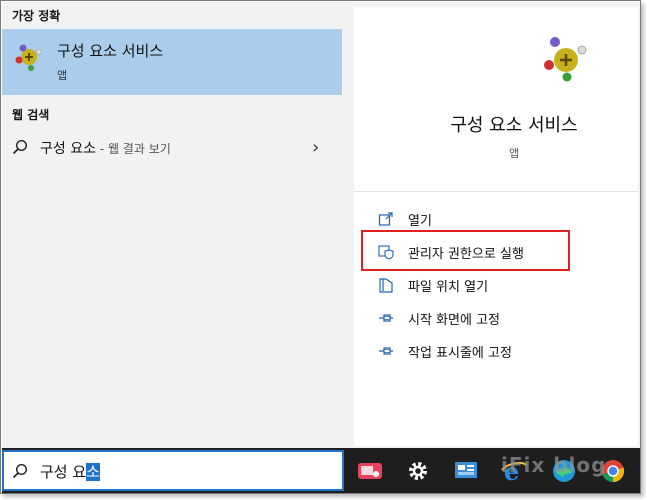 The image size is (647, 500). I want to click on action-pin-to-taskbar: 작업 표시줄에 고정, so click(498, 351).